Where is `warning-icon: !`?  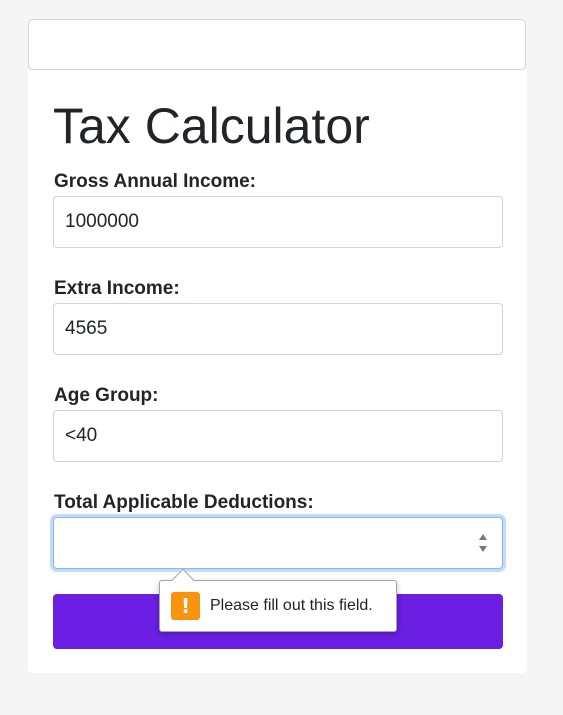
warning-icon: ! is located at coordinates (185, 606).